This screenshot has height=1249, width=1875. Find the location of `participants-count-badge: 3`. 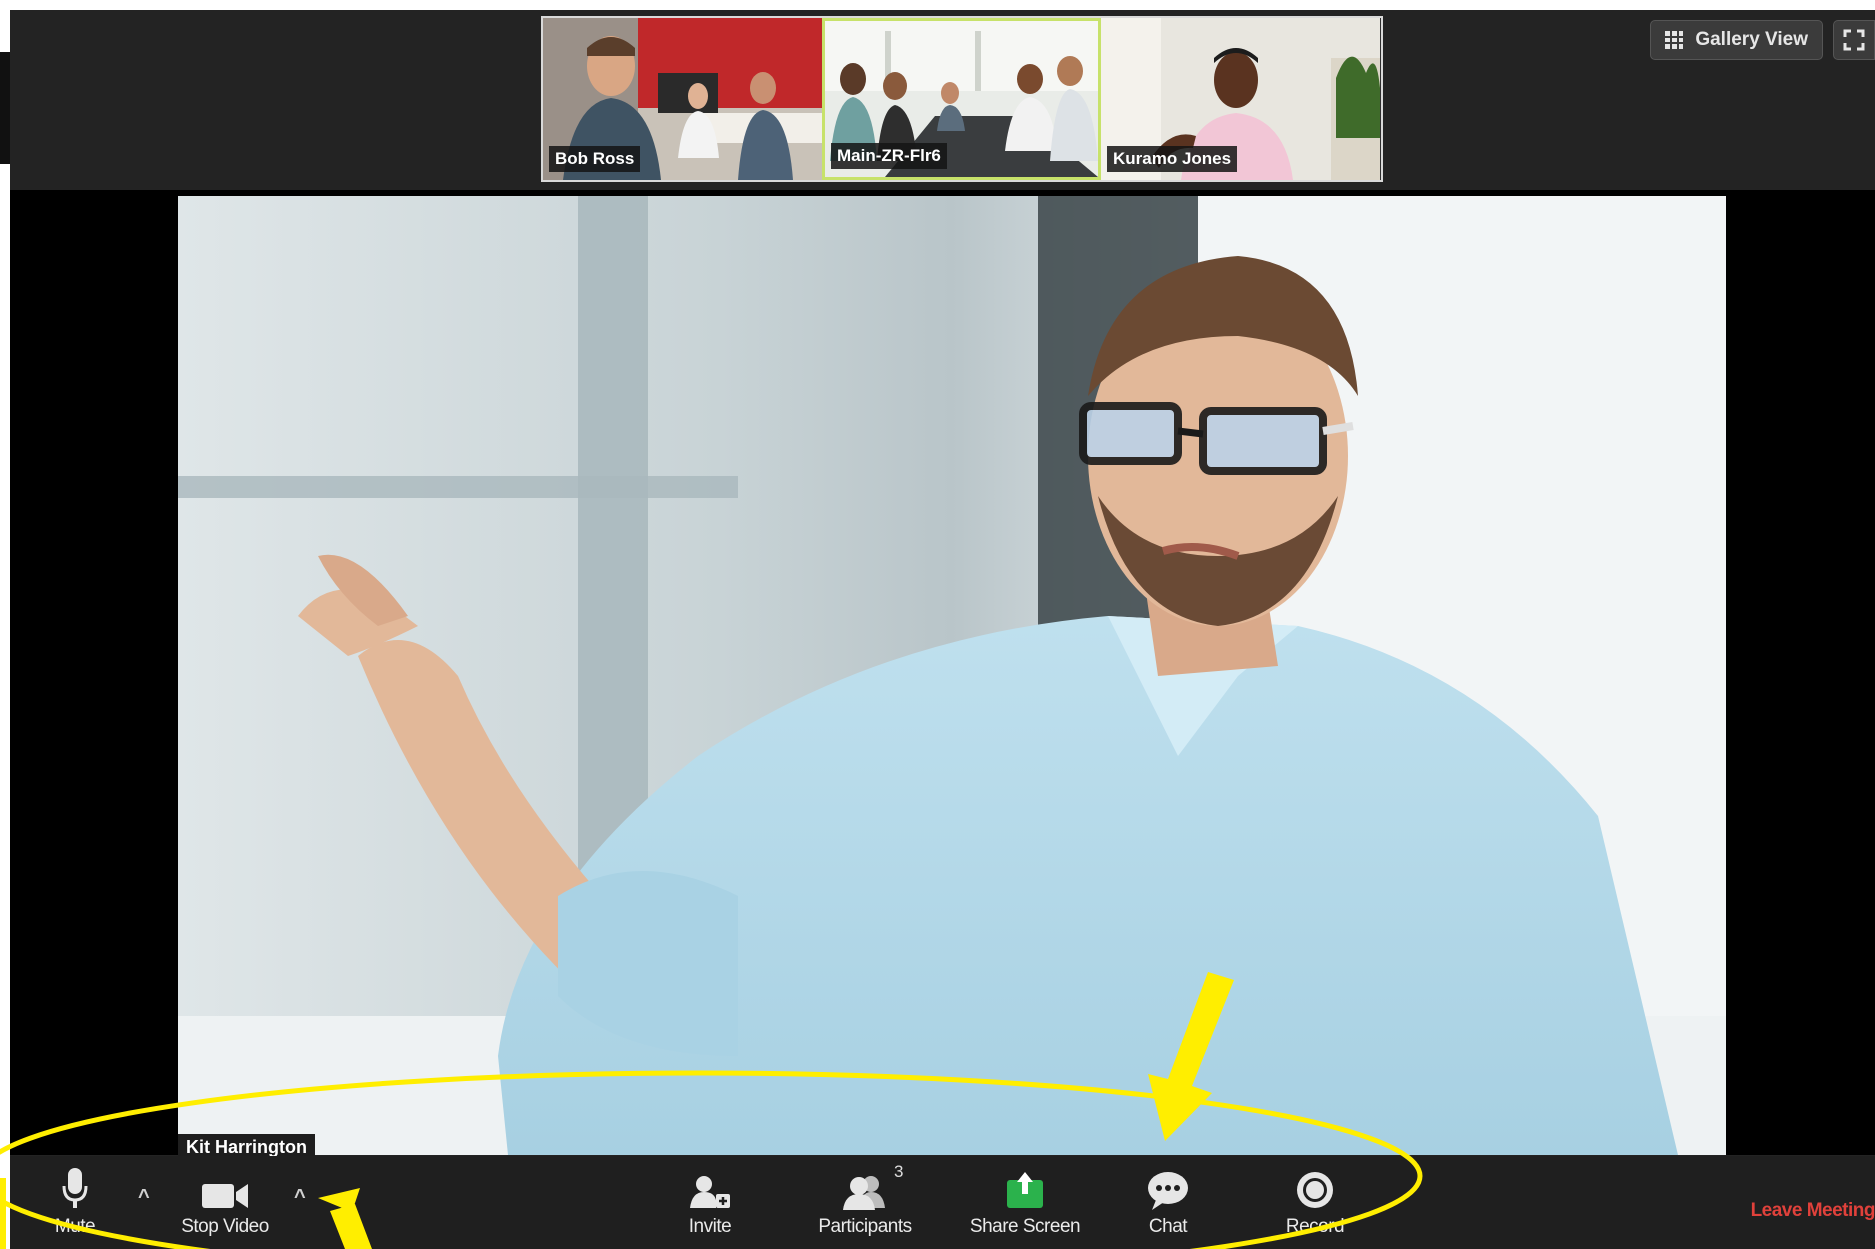

participants-count-badge: 3 is located at coordinates (899, 1171).